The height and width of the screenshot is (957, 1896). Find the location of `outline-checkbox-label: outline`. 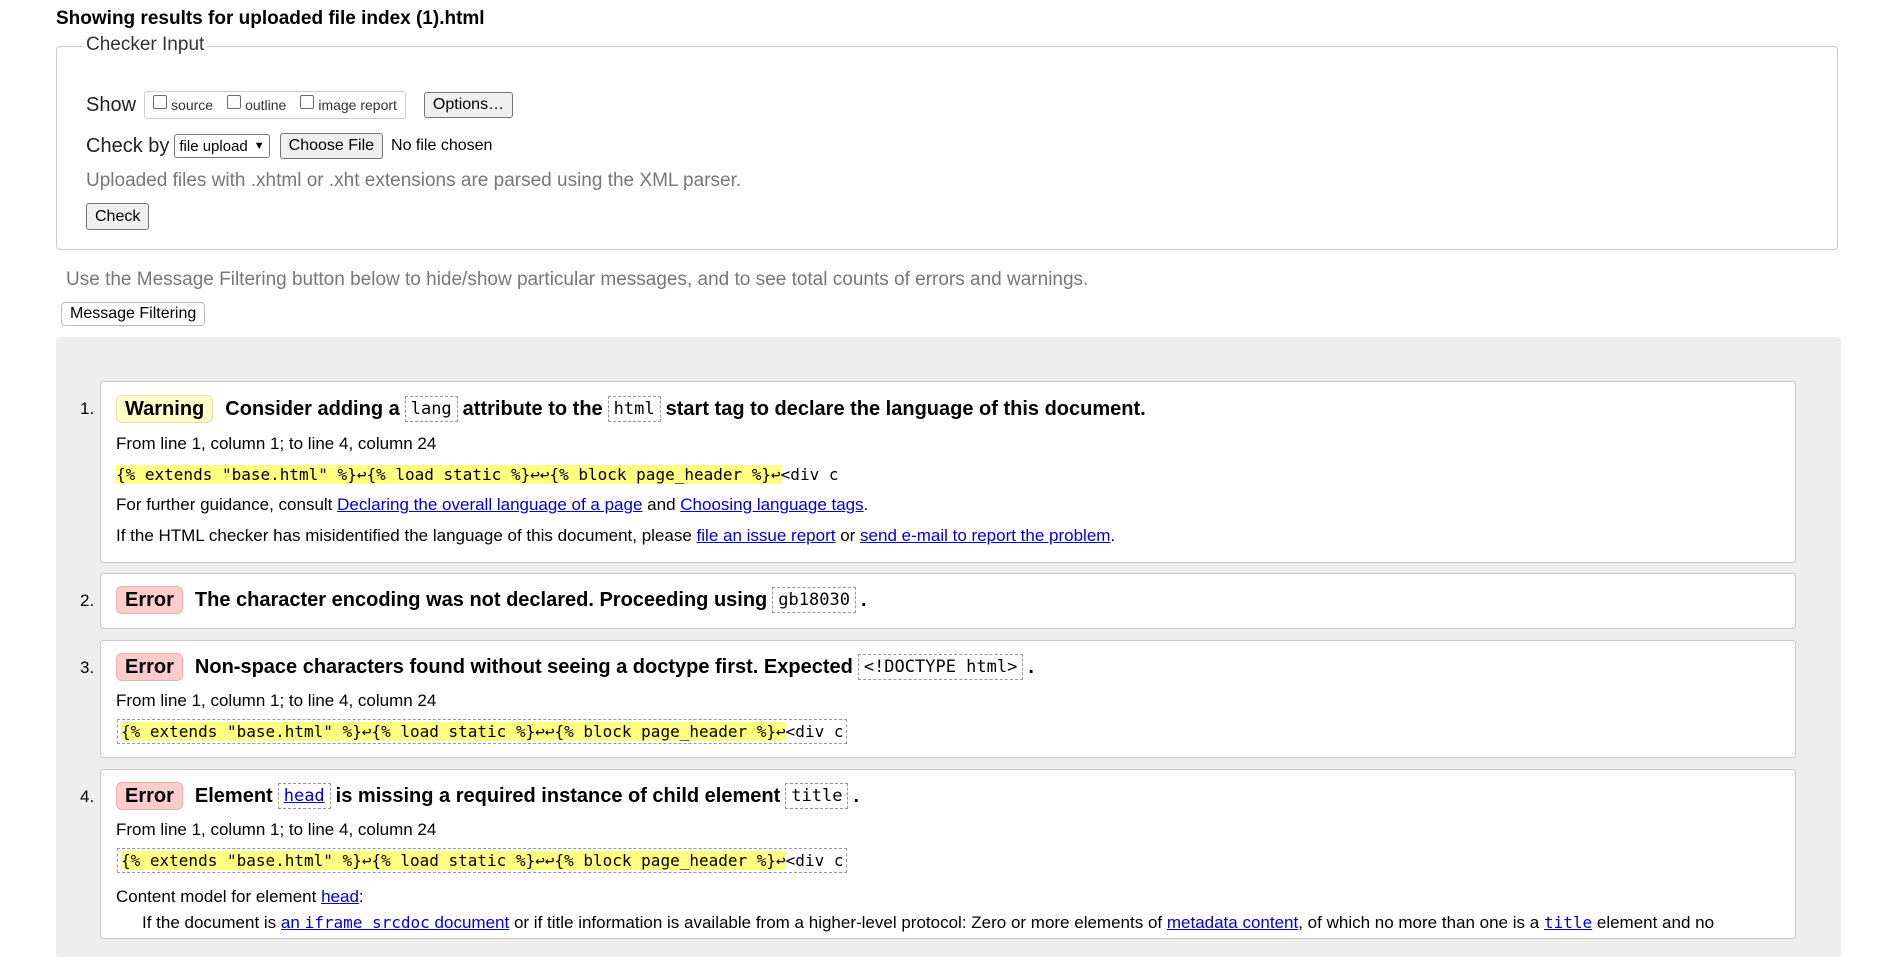

outline-checkbox-label: outline is located at coordinates (265, 105).